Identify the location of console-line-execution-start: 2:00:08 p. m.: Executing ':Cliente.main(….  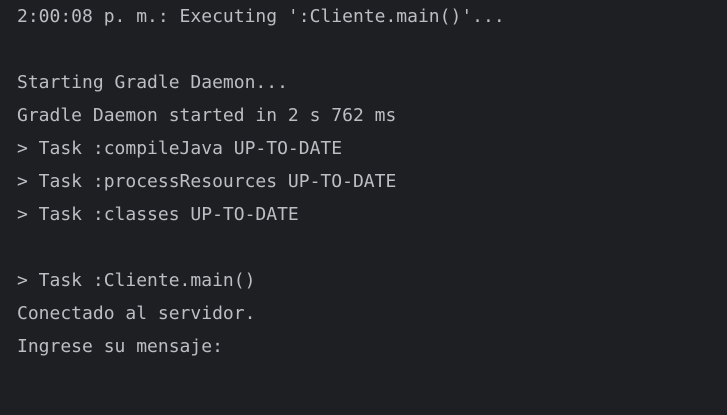
(261, 16).